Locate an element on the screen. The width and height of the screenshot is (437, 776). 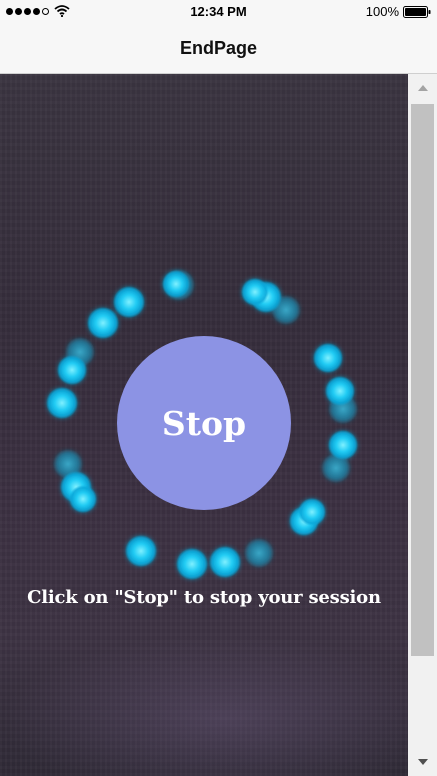
instruction-text: Click on "Stop" to stop your session is located at coordinates (204, 597).